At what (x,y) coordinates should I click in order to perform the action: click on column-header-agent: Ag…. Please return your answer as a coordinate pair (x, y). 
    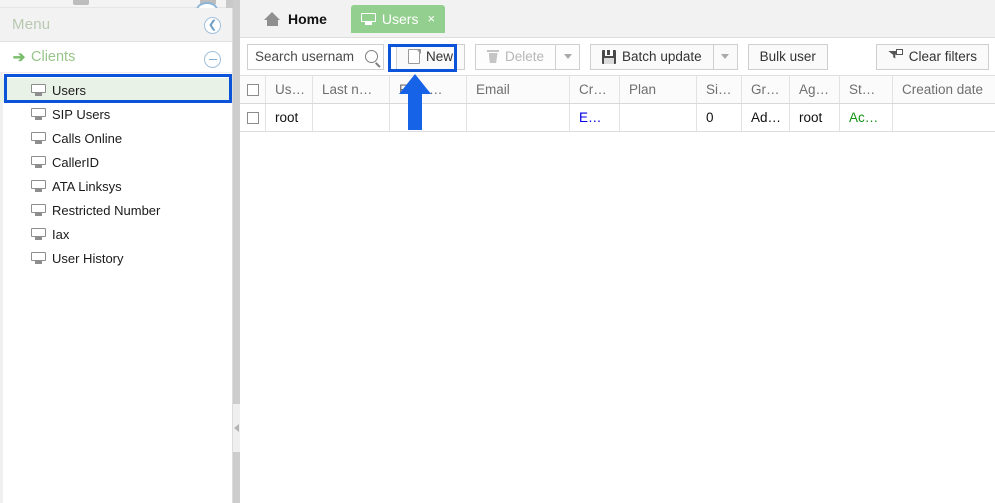
    Looking at the image, I should click on (815, 89).